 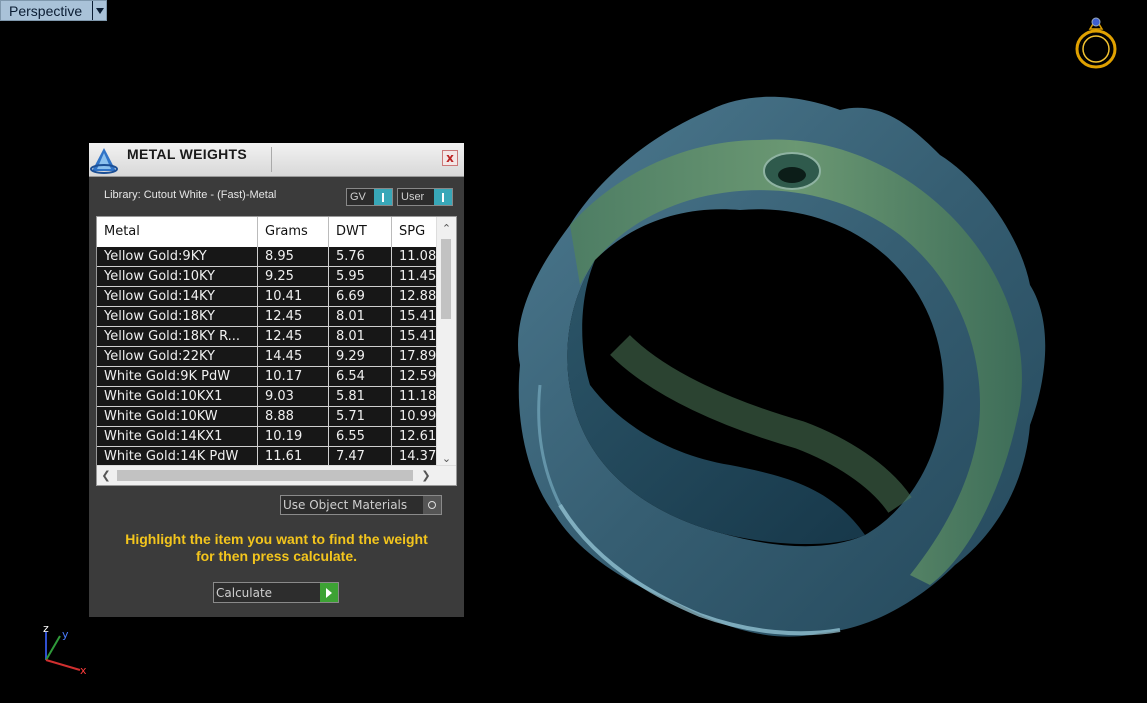 What do you see at coordinates (65, 649) in the screenshot?
I see `axis-gizmo: z y x` at bounding box center [65, 649].